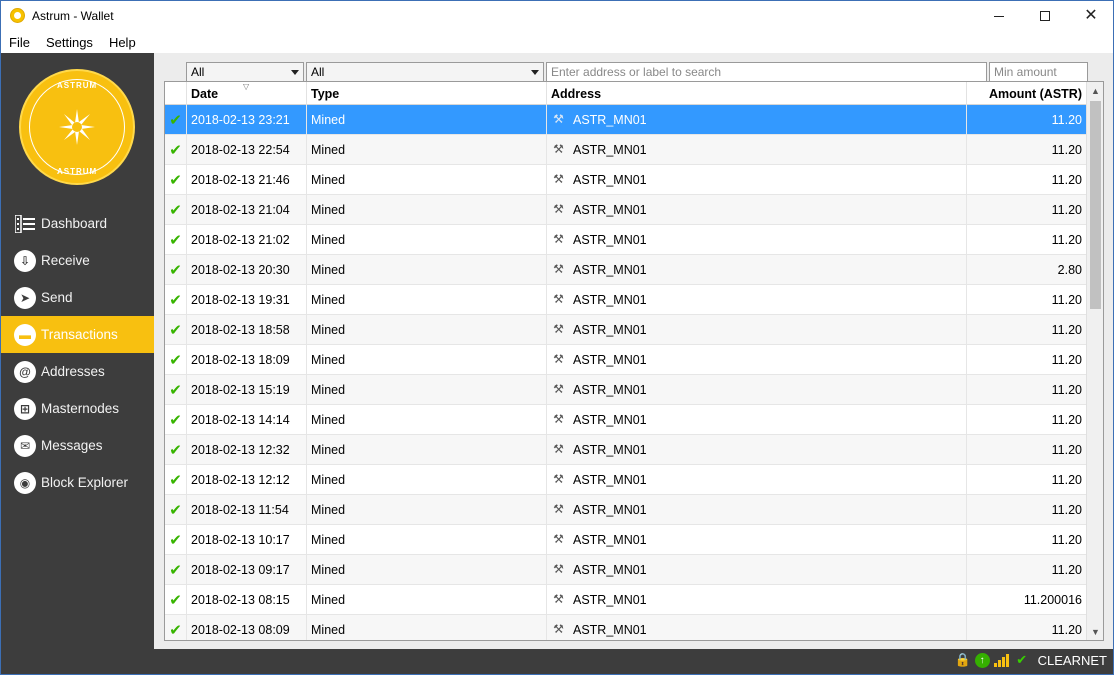 Image resolution: width=1114 pixels, height=675 pixels. I want to click on amount-cell: 2.80, so click(1027, 269).